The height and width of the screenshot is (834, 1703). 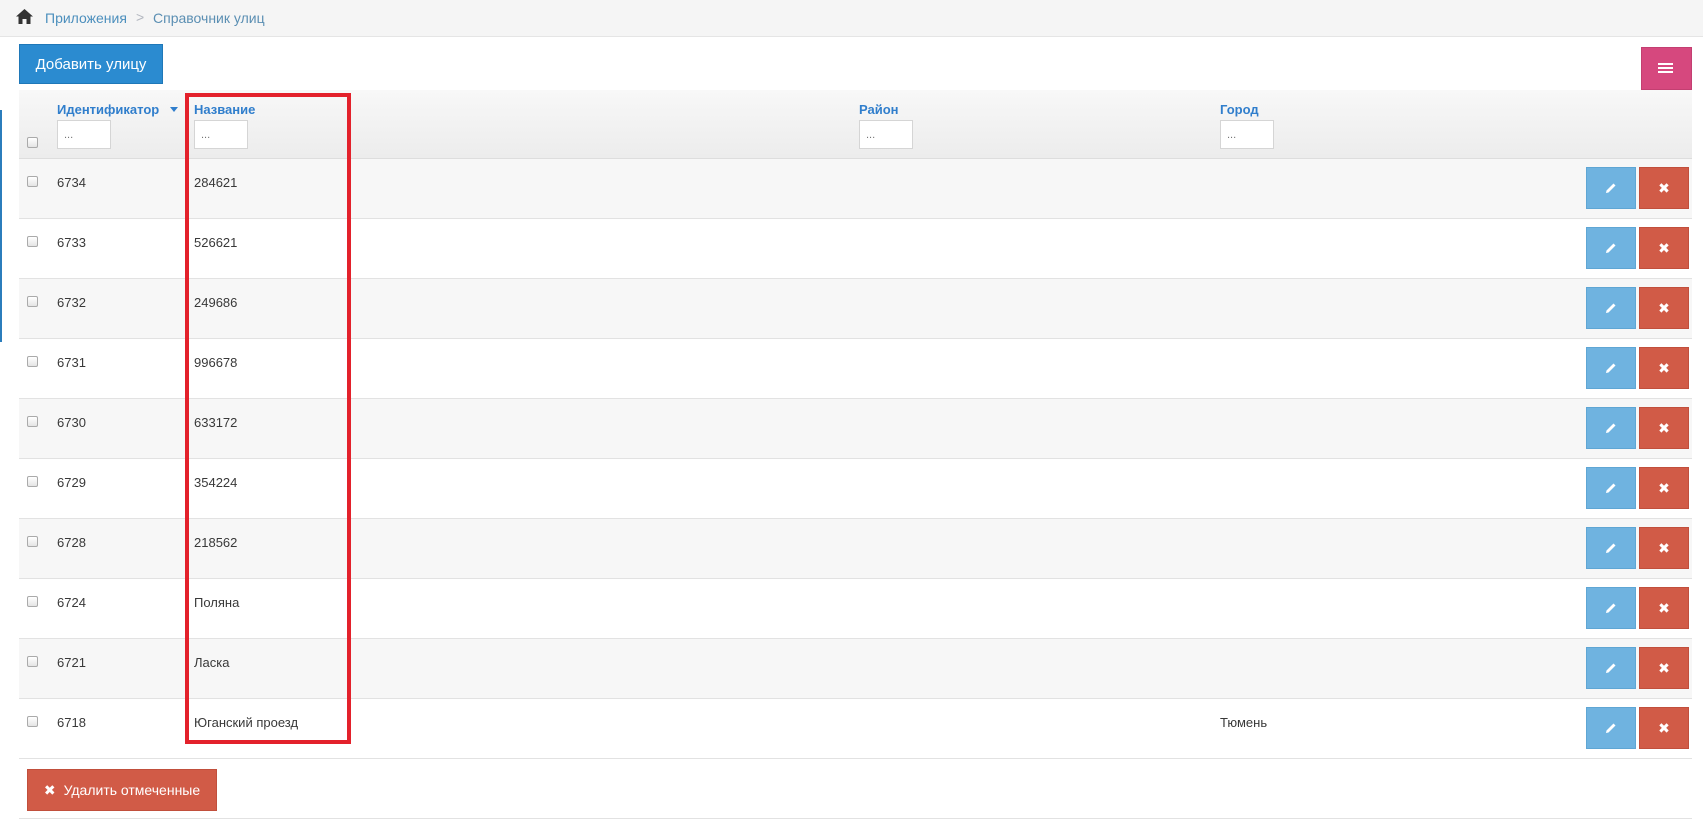 I want to click on cell-id: 6730, so click(x=71, y=422).